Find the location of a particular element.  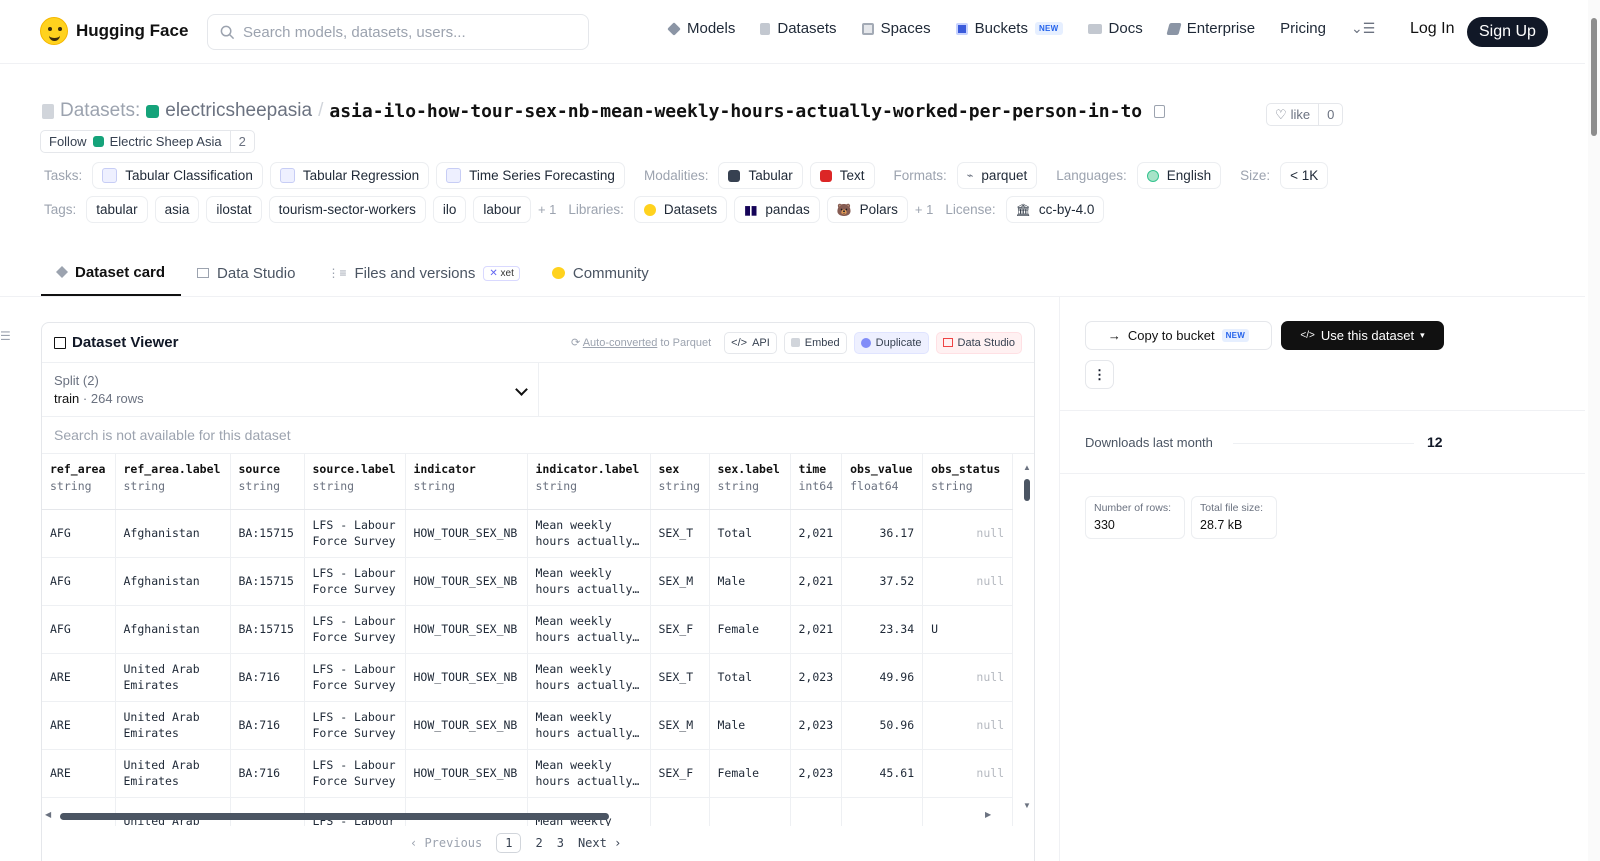

global-search-box is located at coordinates (398, 32).